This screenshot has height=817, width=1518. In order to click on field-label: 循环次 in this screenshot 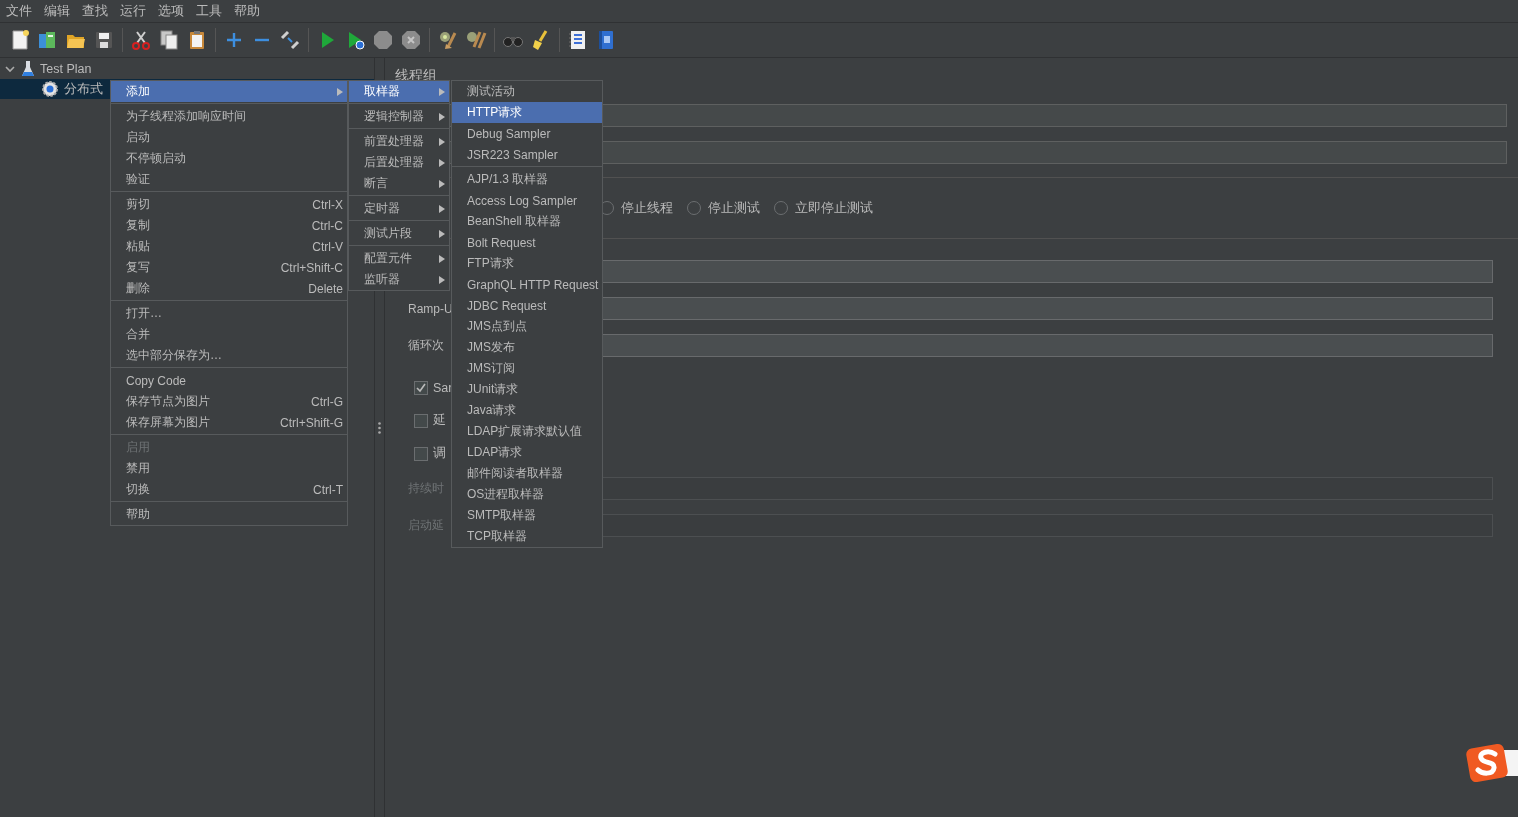, I will do `click(426, 345)`.